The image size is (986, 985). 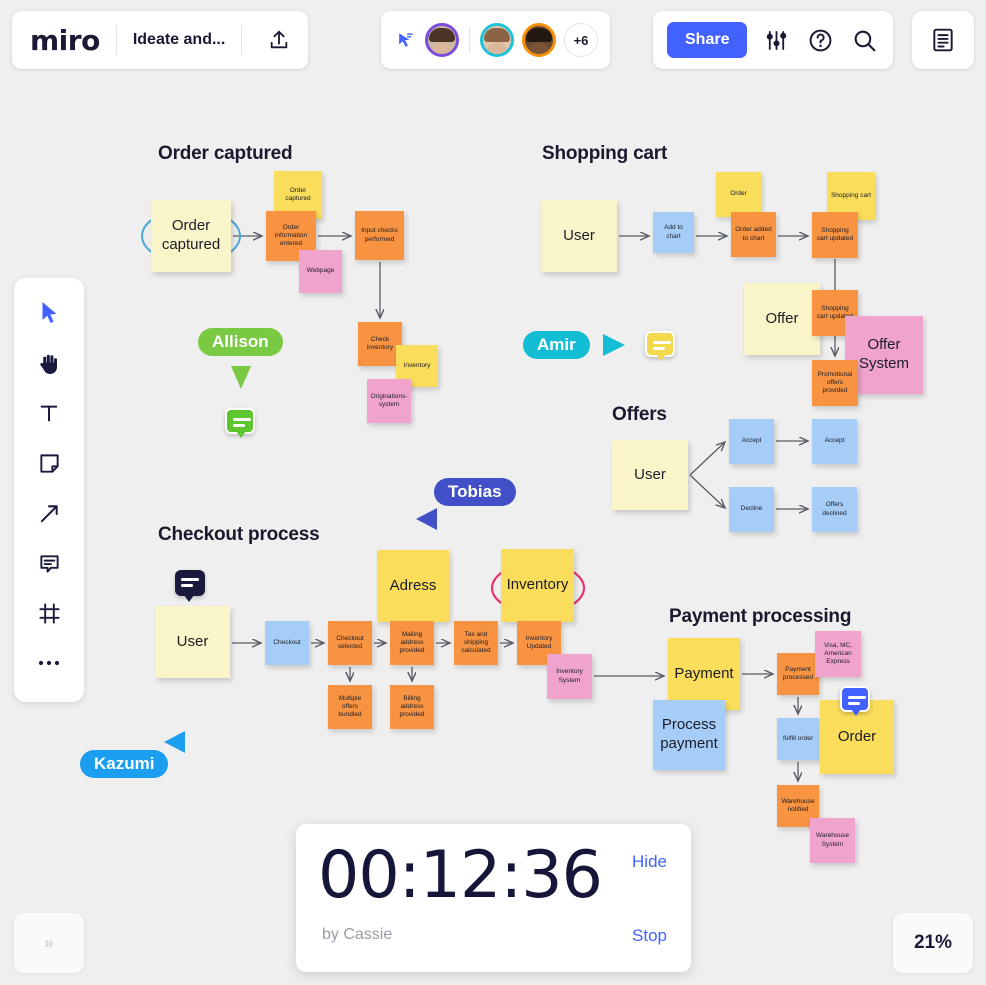 I want to click on sticky-note-text: fulfill order, so click(x=798, y=738).